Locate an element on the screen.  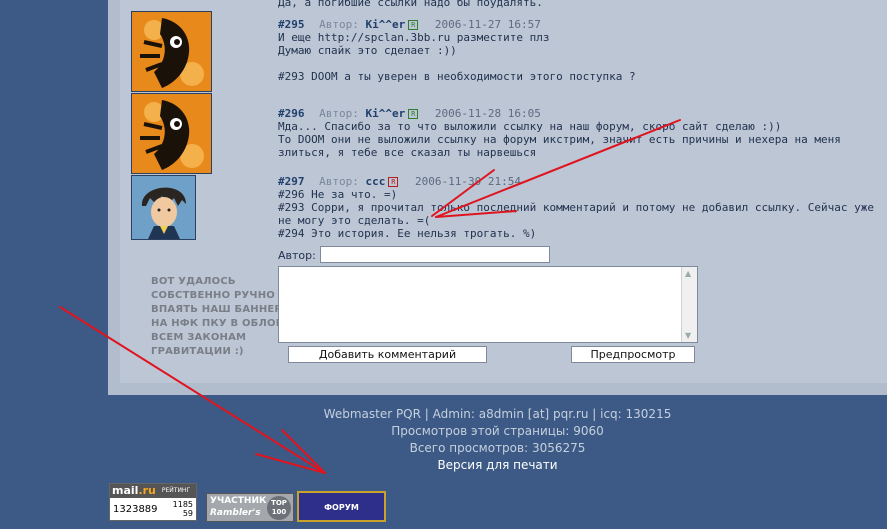
annotation-line: ВСЕМ ЗАКОНАМ is located at coordinates (199, 337).